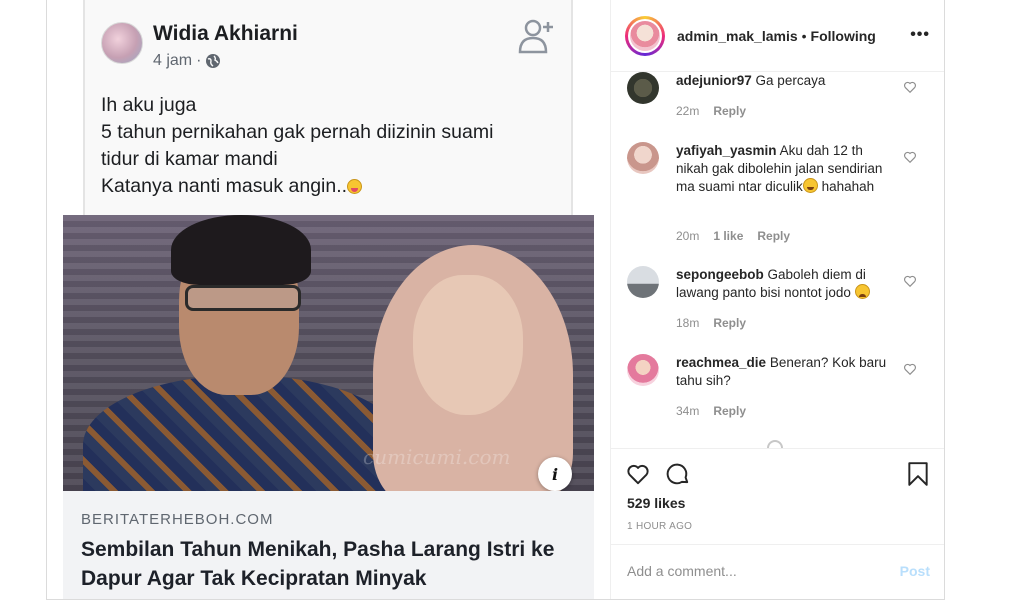  Describe the element at coordinates (468, 345) in the screenshot. I see `woman-face` at that location.